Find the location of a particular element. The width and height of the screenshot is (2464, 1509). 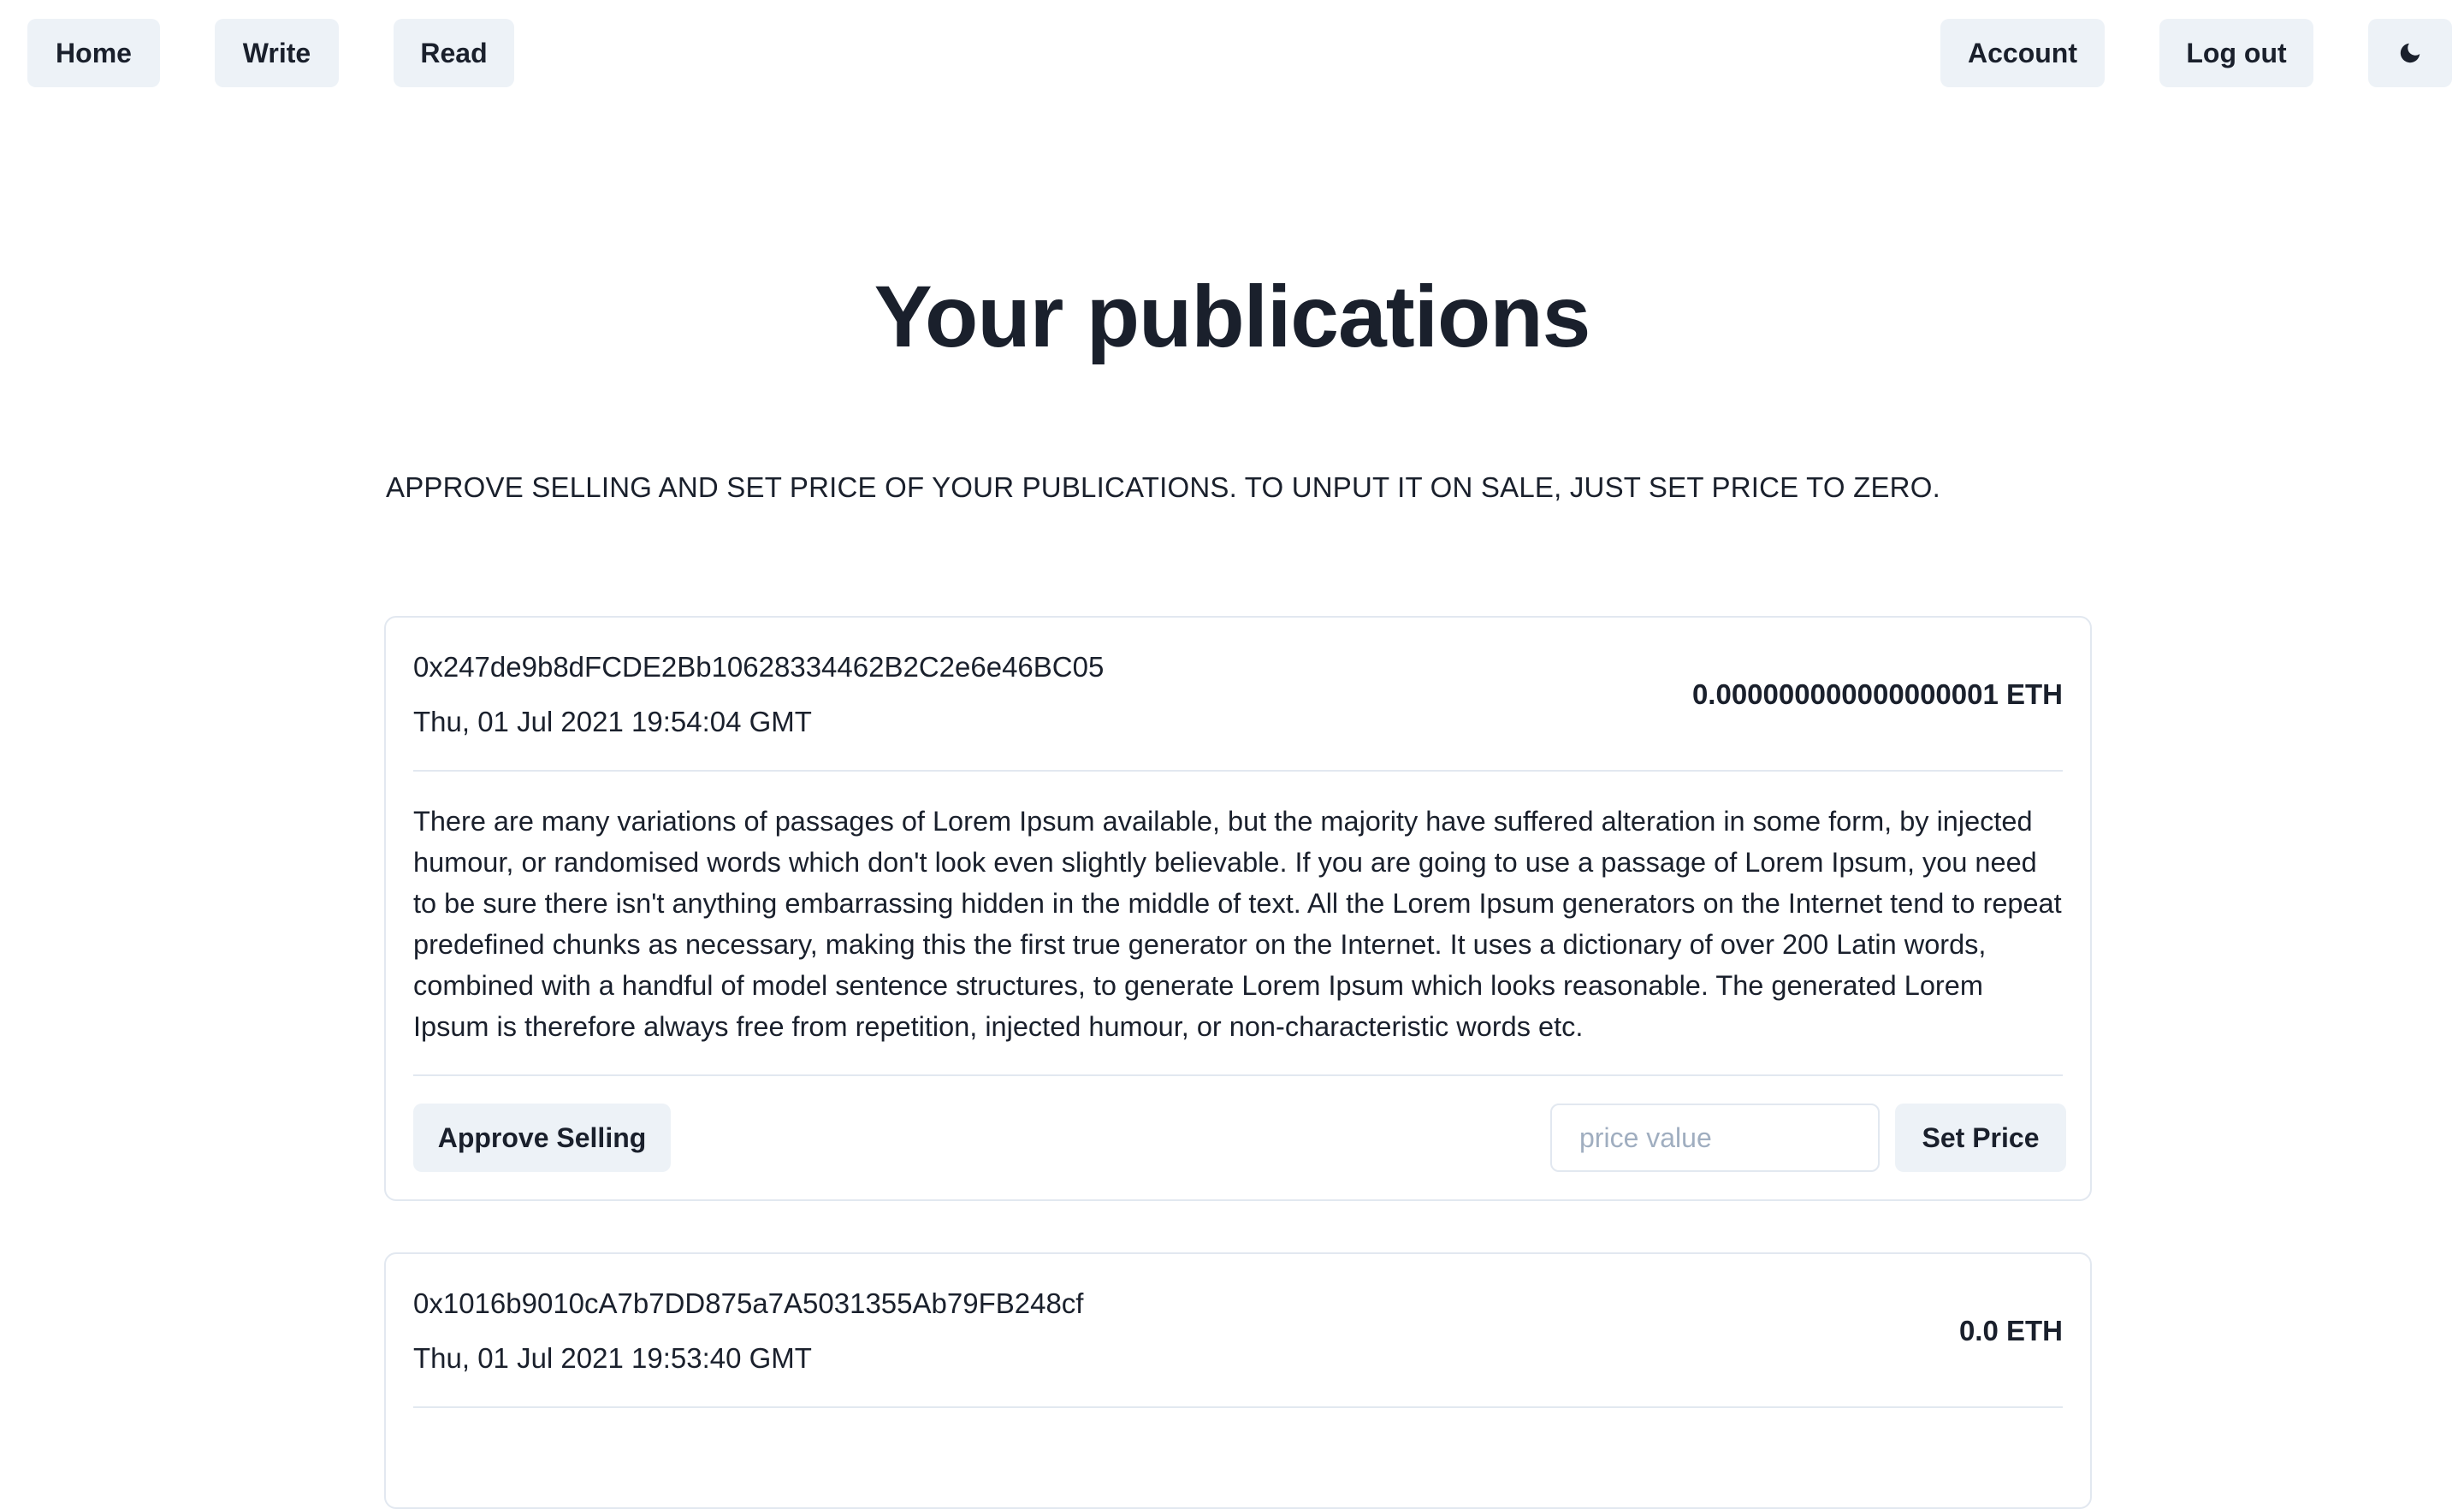

write-button: Write is located at coordinates (277, 53).